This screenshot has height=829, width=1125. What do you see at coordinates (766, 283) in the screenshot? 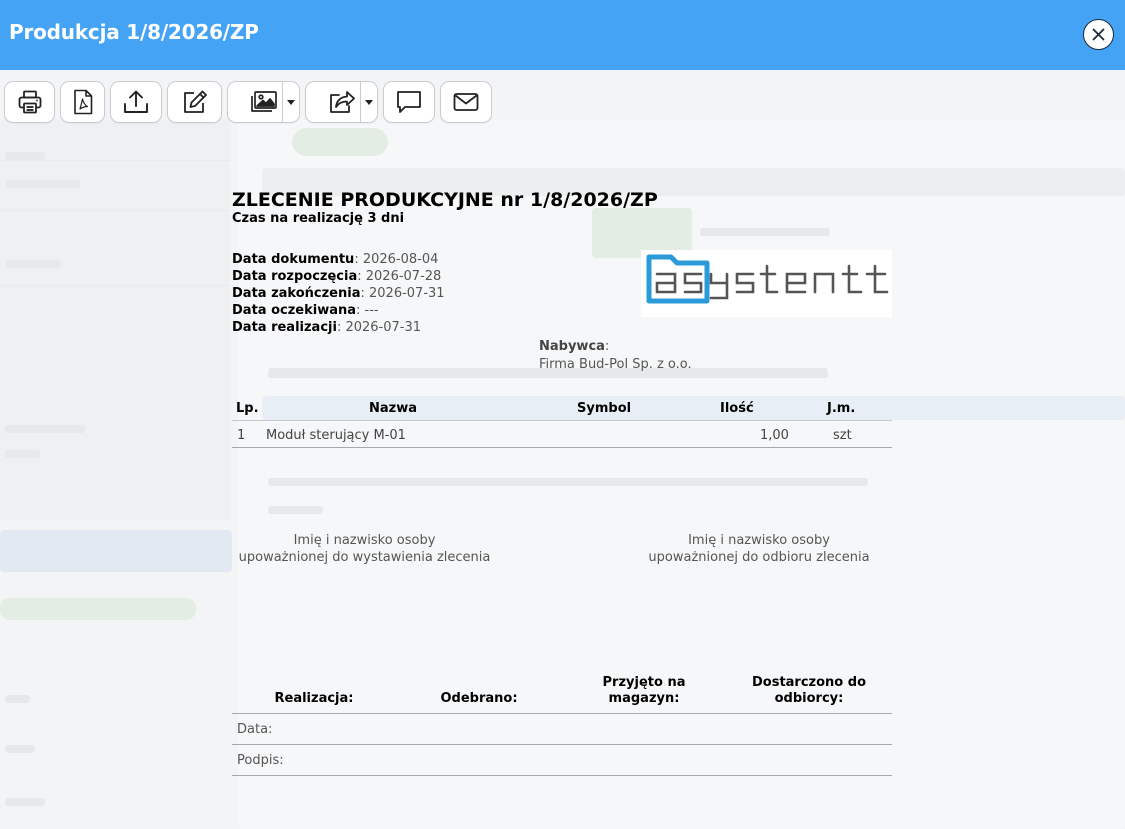
I see `company-logo` at bounding box center [766, 283].